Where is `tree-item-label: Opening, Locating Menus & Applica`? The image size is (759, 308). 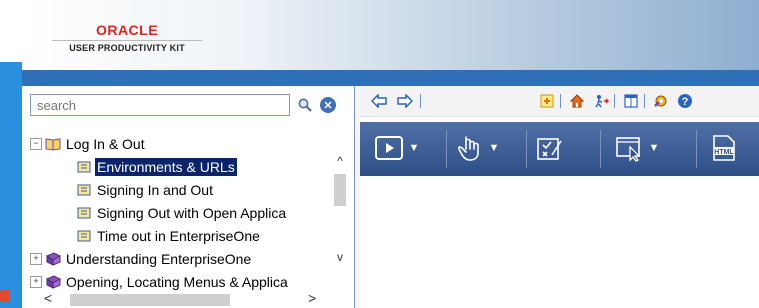
tree-item-label: Opening, Locating Menus & Applica is located at coordinates (177, 281).